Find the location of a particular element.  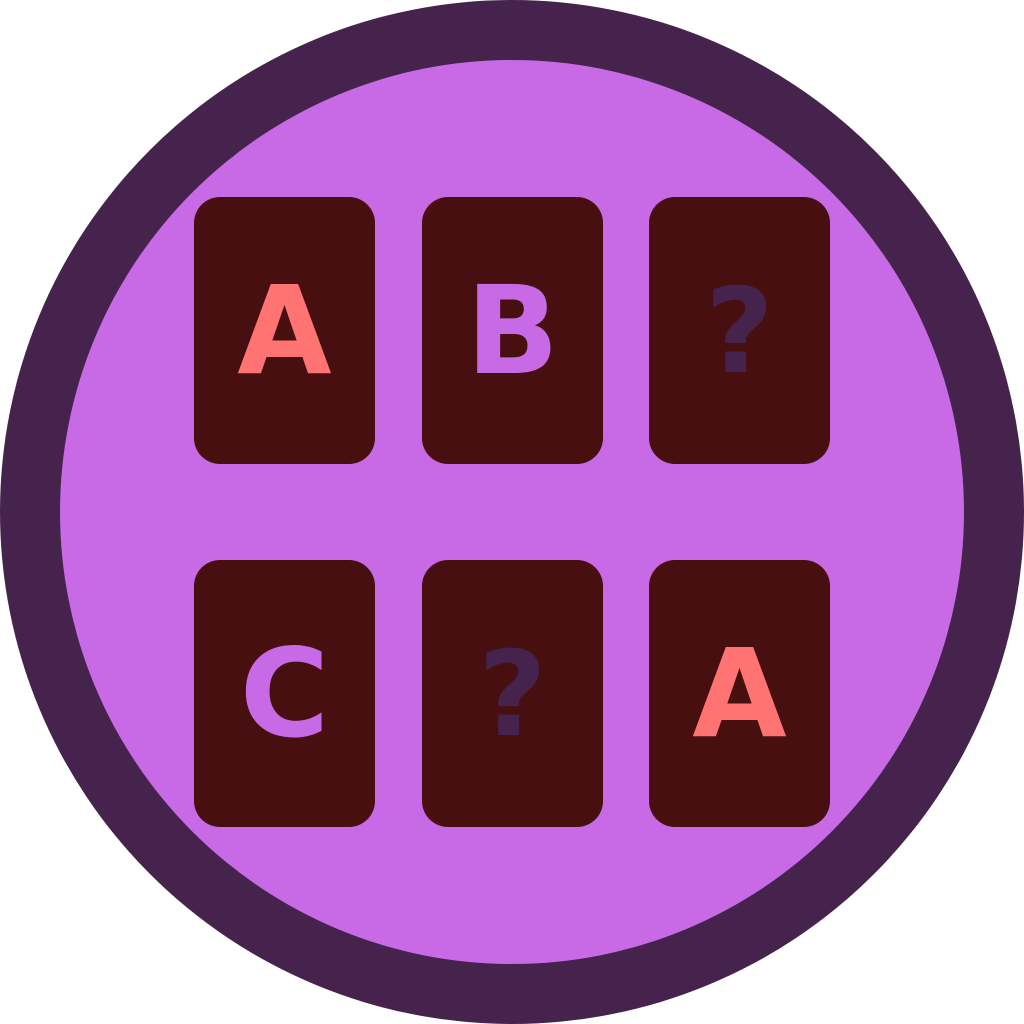

card-symbol: C is located at coordinates (284, 693).